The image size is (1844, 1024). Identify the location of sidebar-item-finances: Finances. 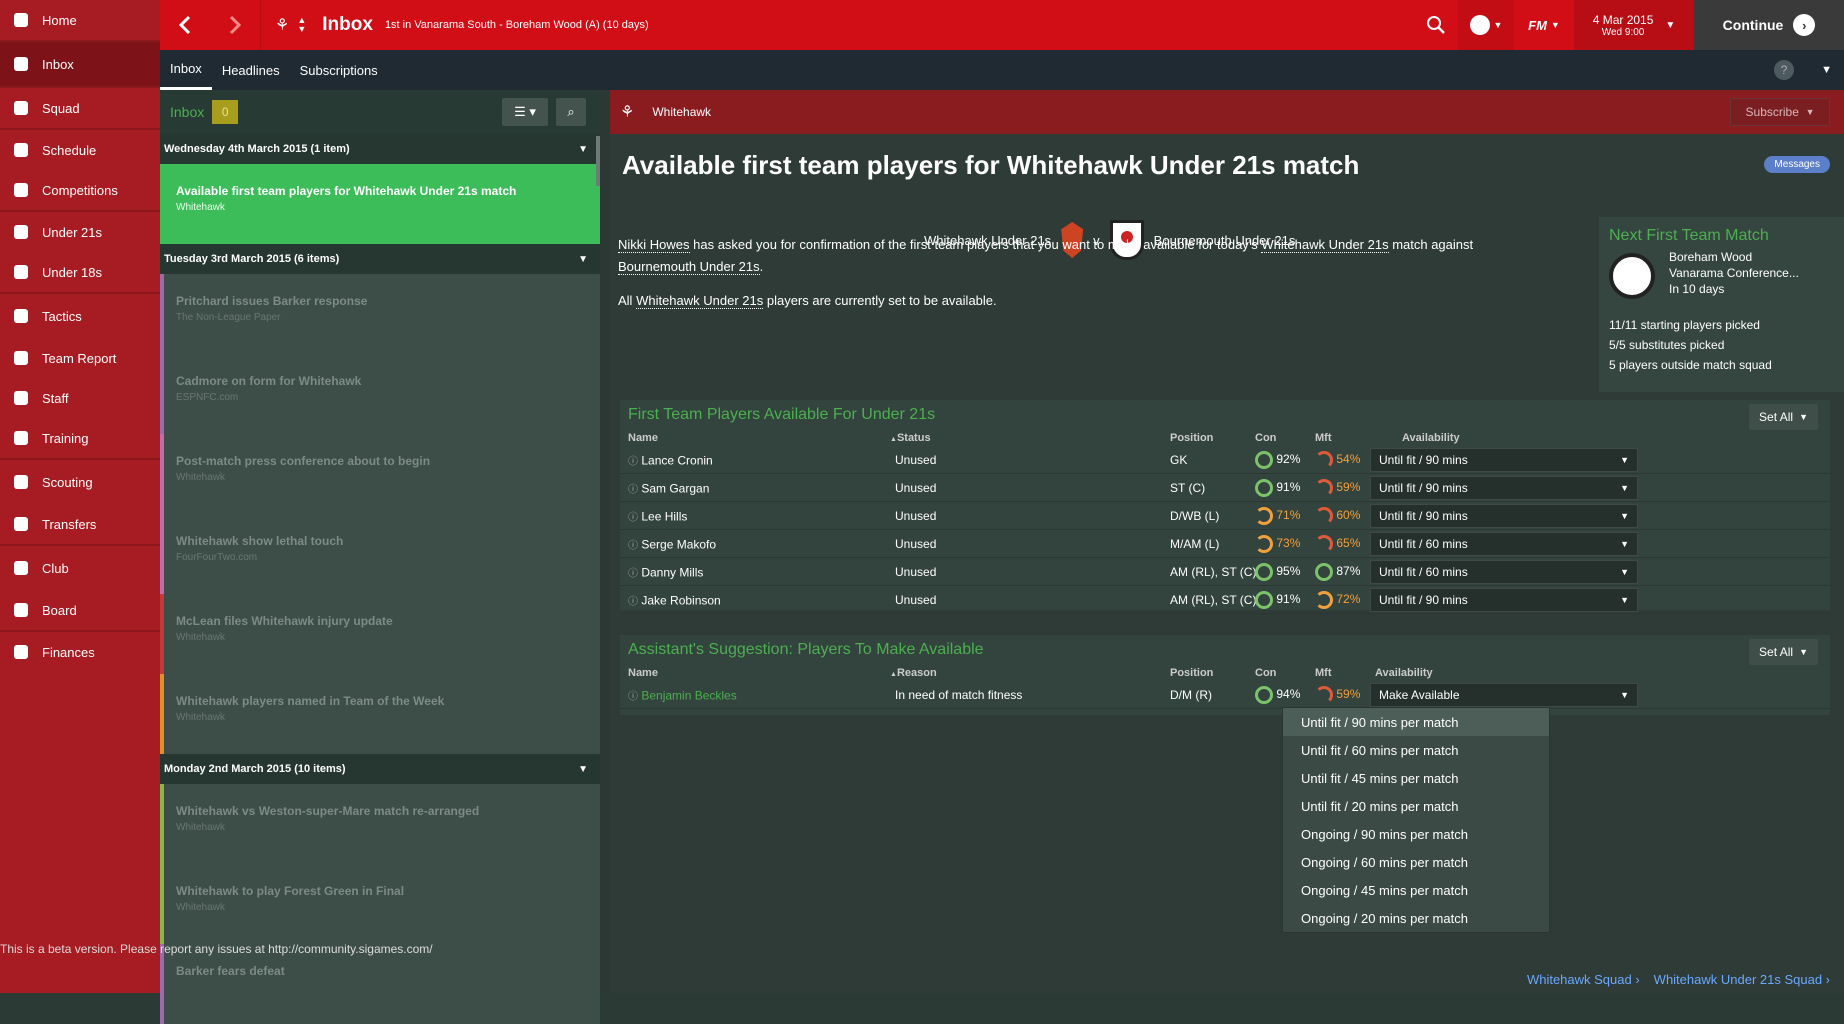
(80, 652).